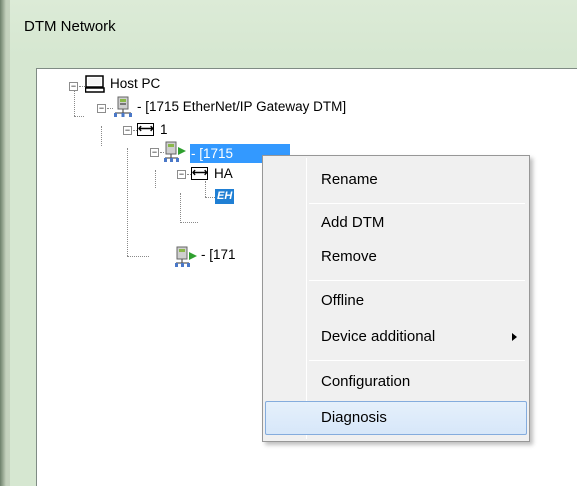  I want to click on collapse-toggle-host-pc: −, so click(73, 86).